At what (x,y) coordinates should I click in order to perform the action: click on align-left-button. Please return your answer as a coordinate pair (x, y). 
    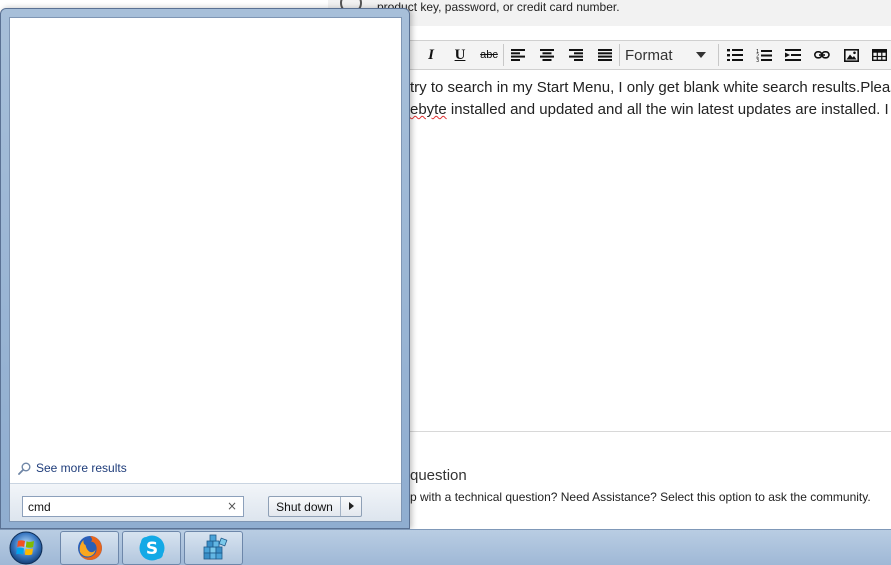
    Looking at the image, I should click on (518, 55).